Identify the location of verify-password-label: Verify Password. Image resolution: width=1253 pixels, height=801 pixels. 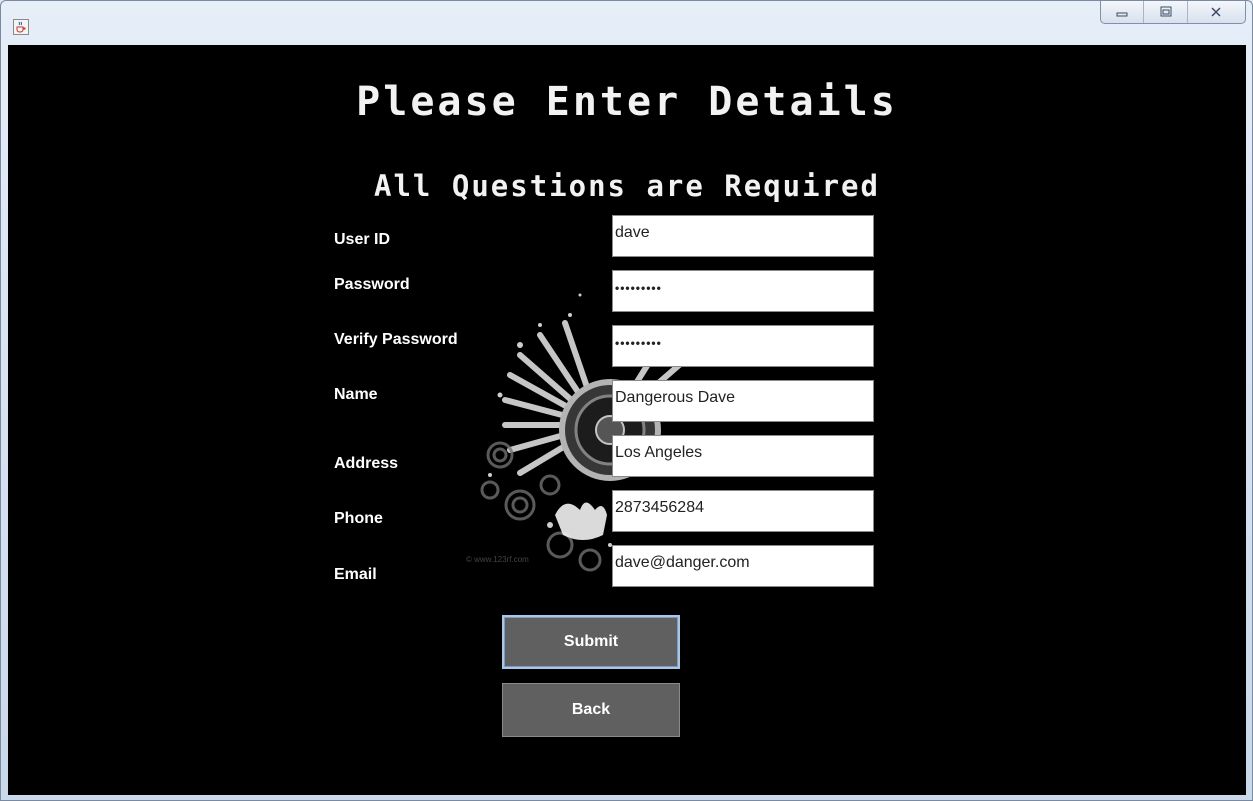
(396, 339).